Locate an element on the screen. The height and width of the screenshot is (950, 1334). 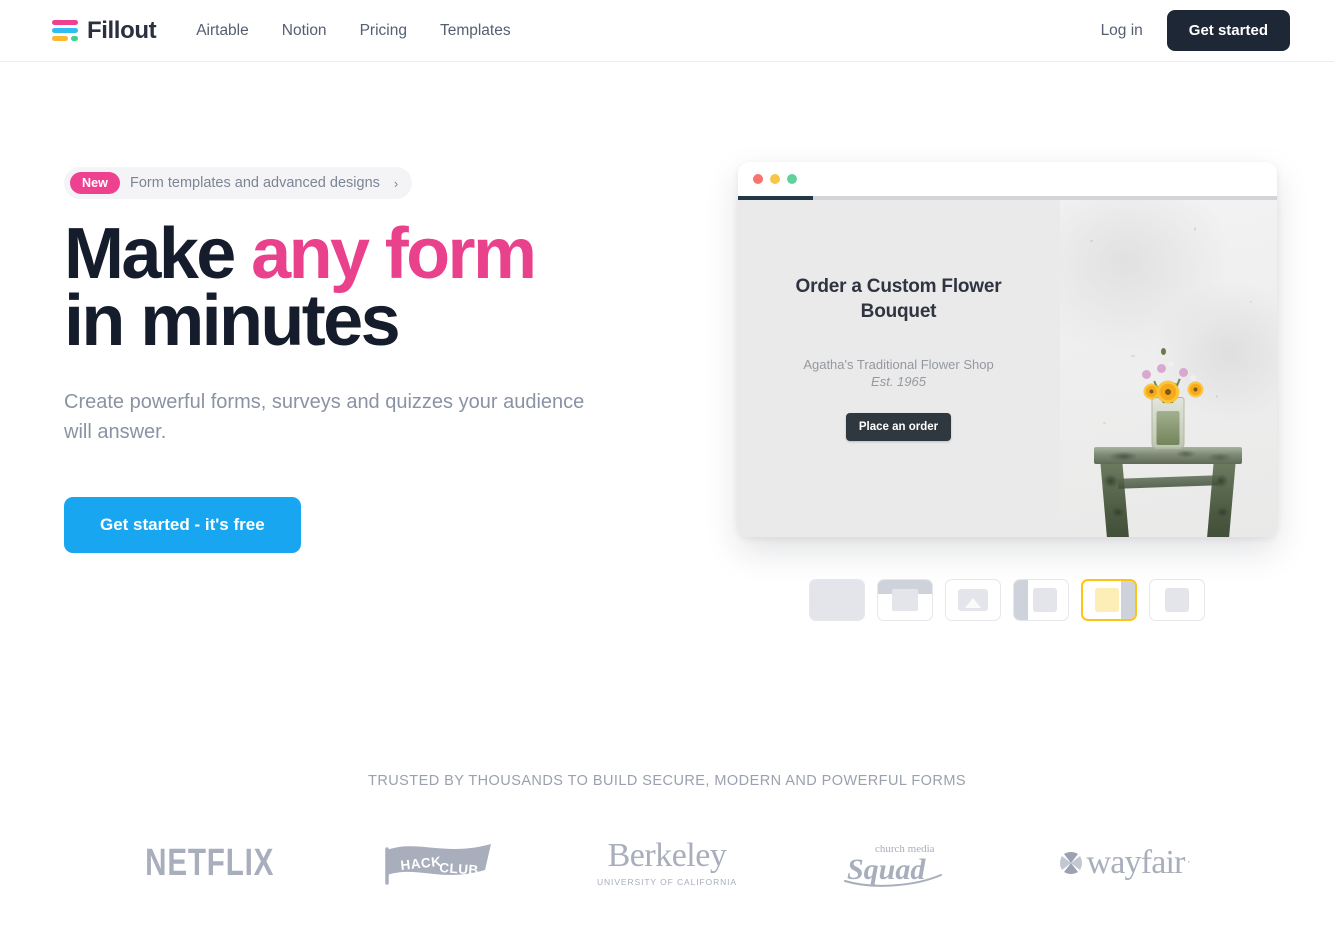
layout-picker is located at coordinates (1007, 600).